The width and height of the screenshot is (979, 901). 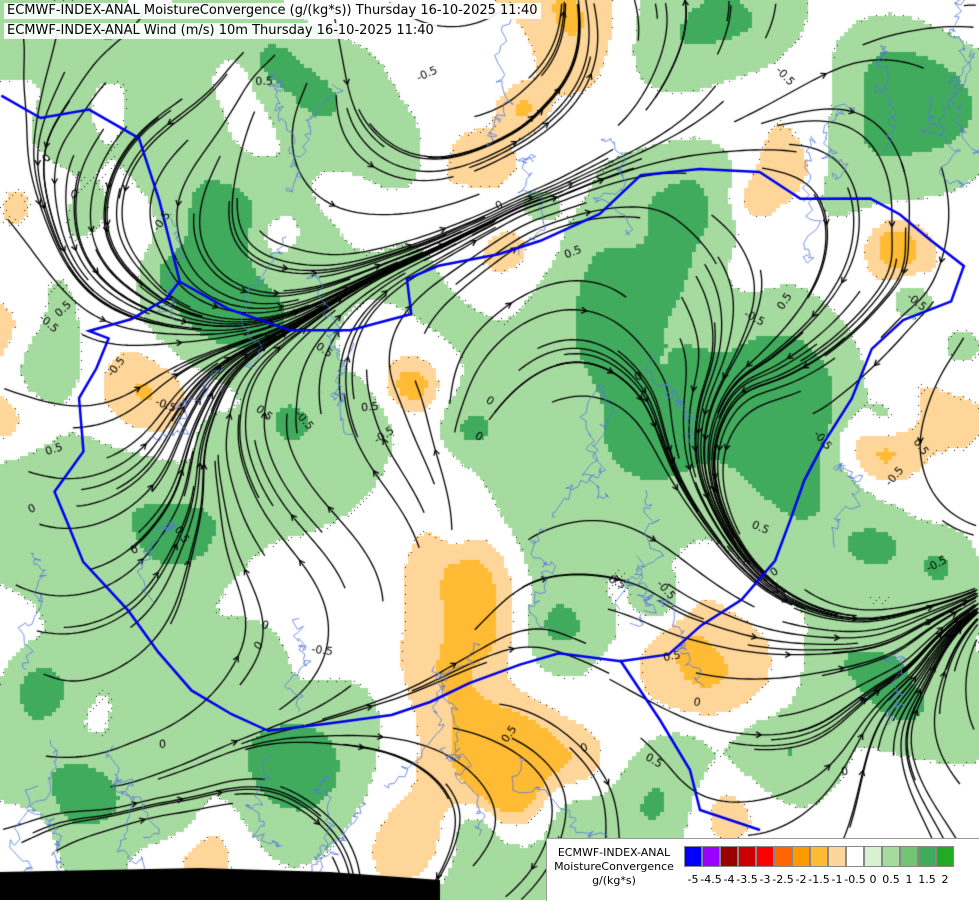 I want to click on legend-tick-label: -2.5, so click(x=783, y=879).